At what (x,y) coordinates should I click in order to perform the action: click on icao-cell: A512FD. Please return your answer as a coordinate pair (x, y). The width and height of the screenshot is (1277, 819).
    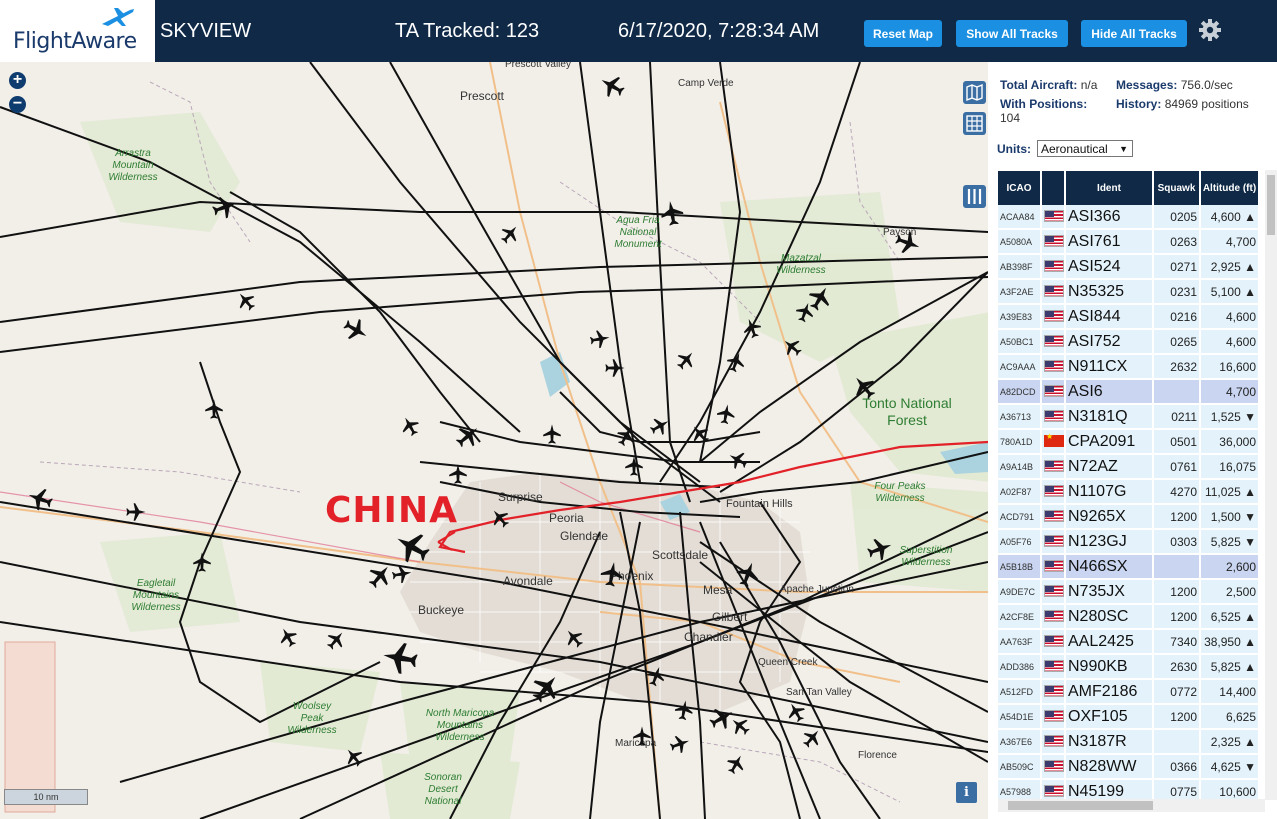
    Looking at the image, I should click on (1020, 692).